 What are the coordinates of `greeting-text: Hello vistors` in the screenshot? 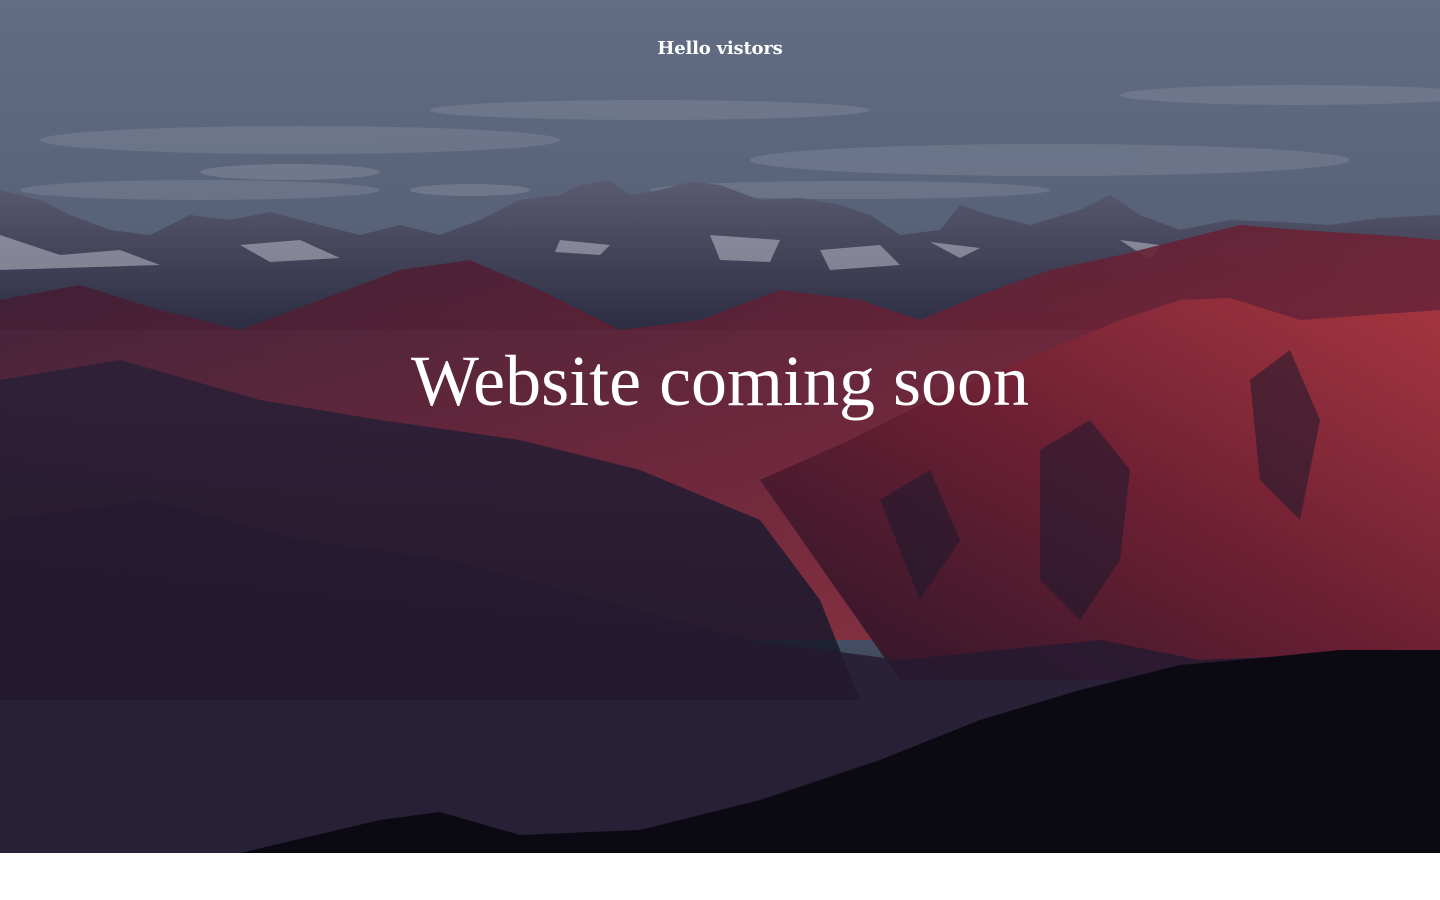 It's located at (720, 48).